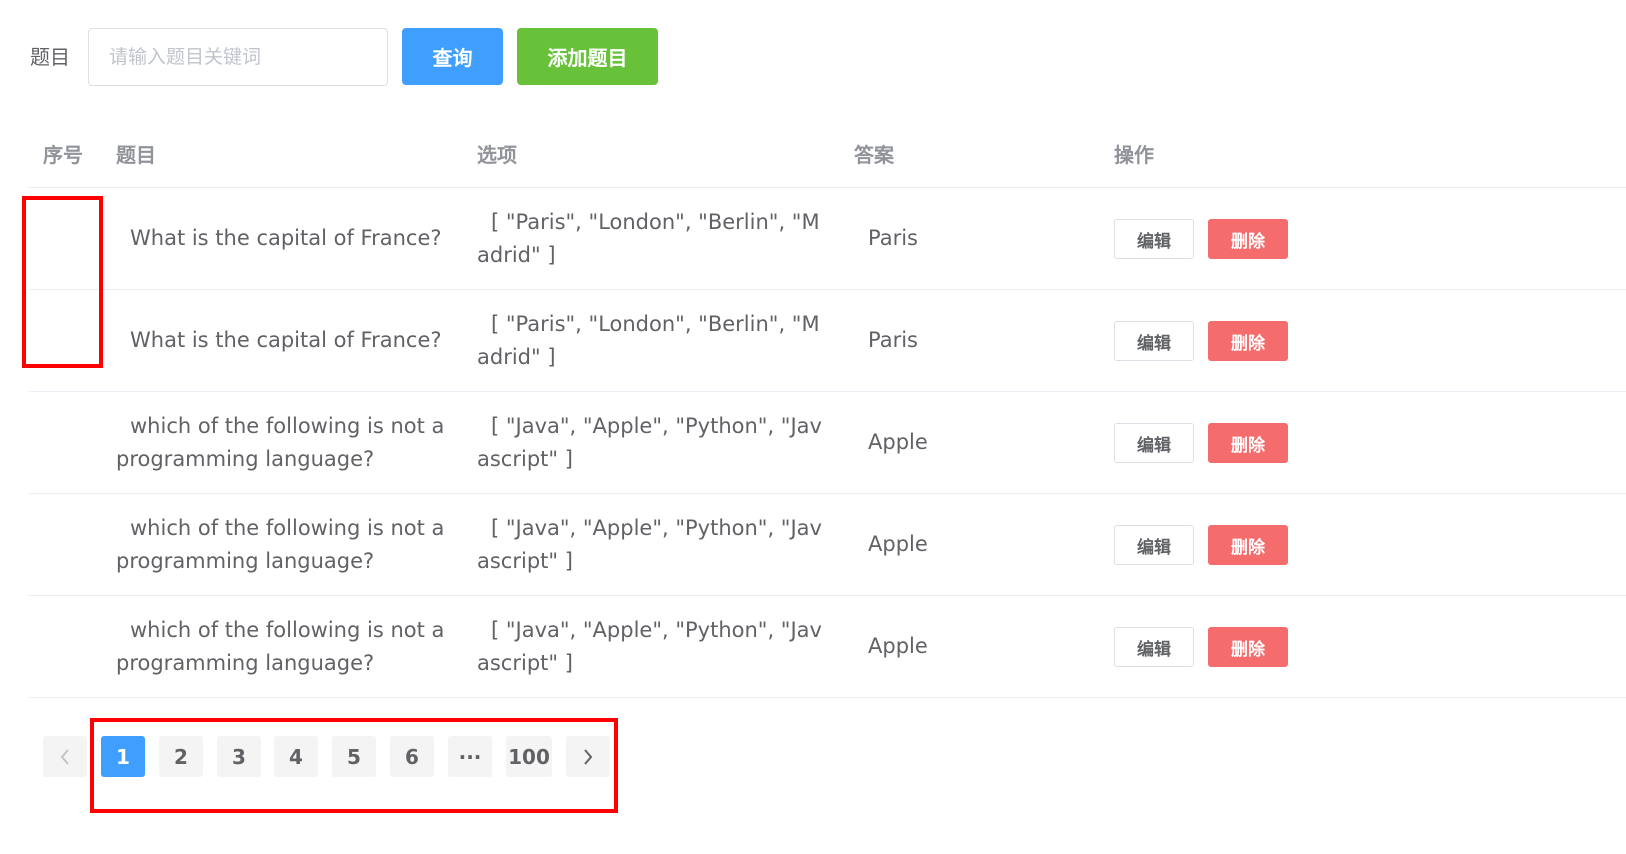  I want to click on pager-more-button: ···, so click(470, 756).